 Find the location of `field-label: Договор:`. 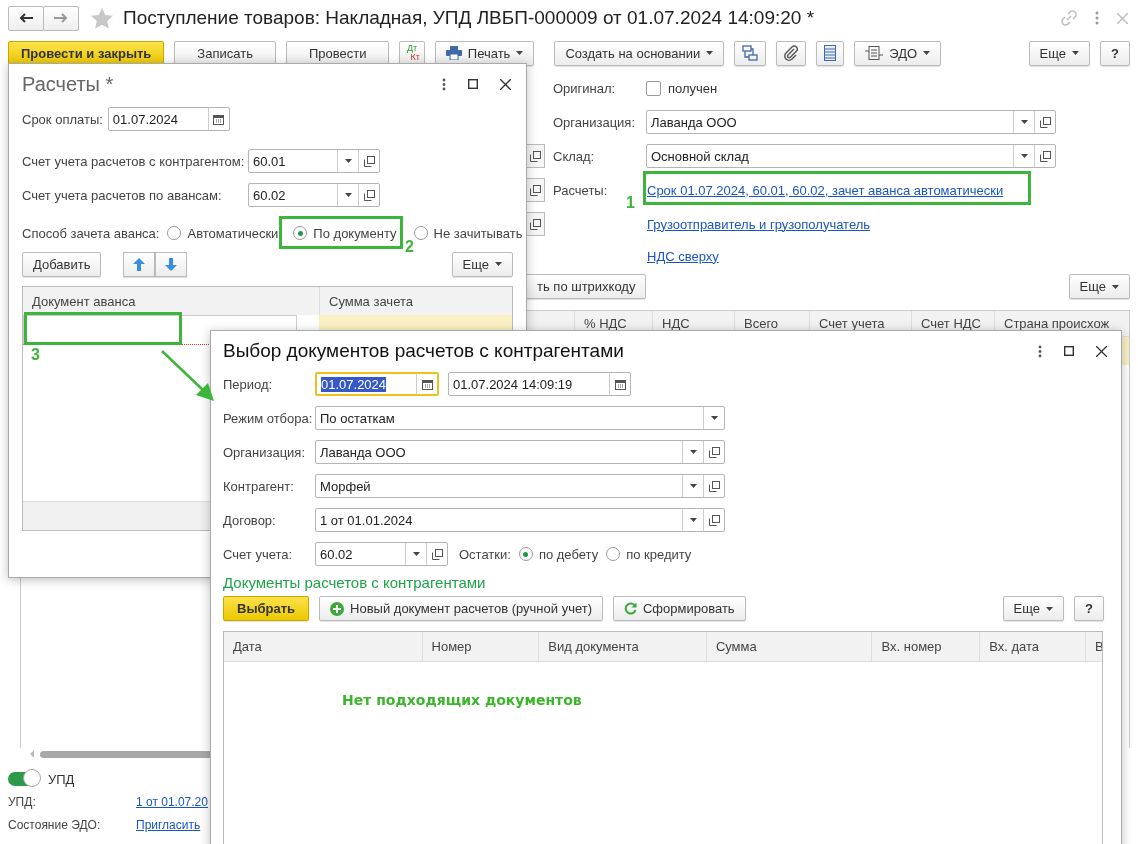

field-label: Договор: is located at coordinates (250, 520).